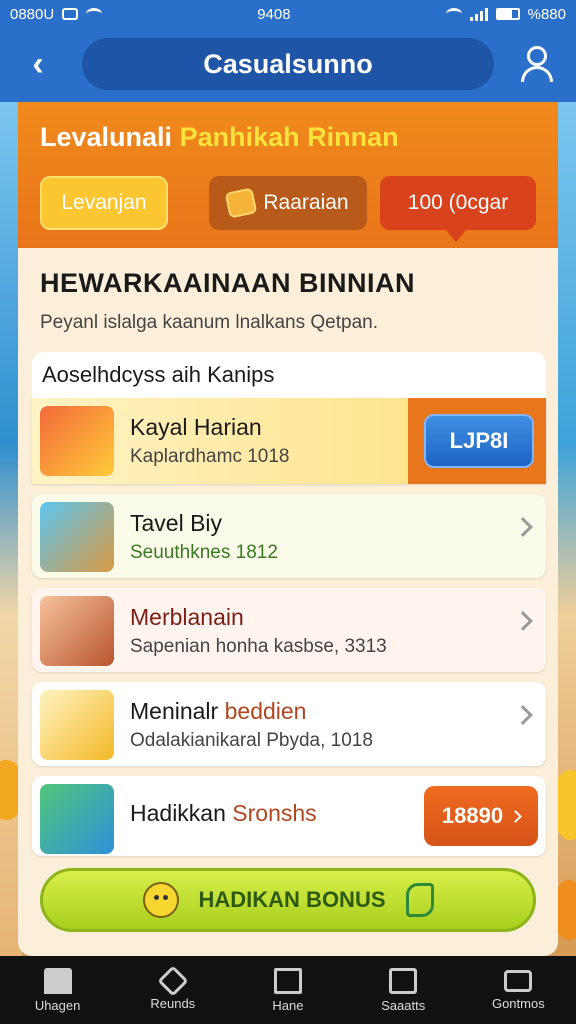 The height and width of the screenshot is (1024, 576). What do you see at coordinates (241, 203) in the screenshot?
I see `gift-icon` at bounding box center [241, 203].